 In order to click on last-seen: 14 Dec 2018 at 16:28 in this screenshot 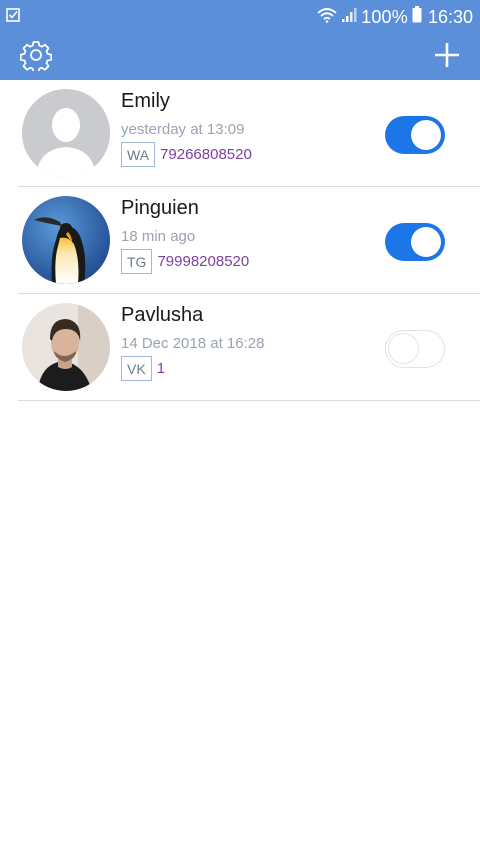, I will do `click(193, 343)`.